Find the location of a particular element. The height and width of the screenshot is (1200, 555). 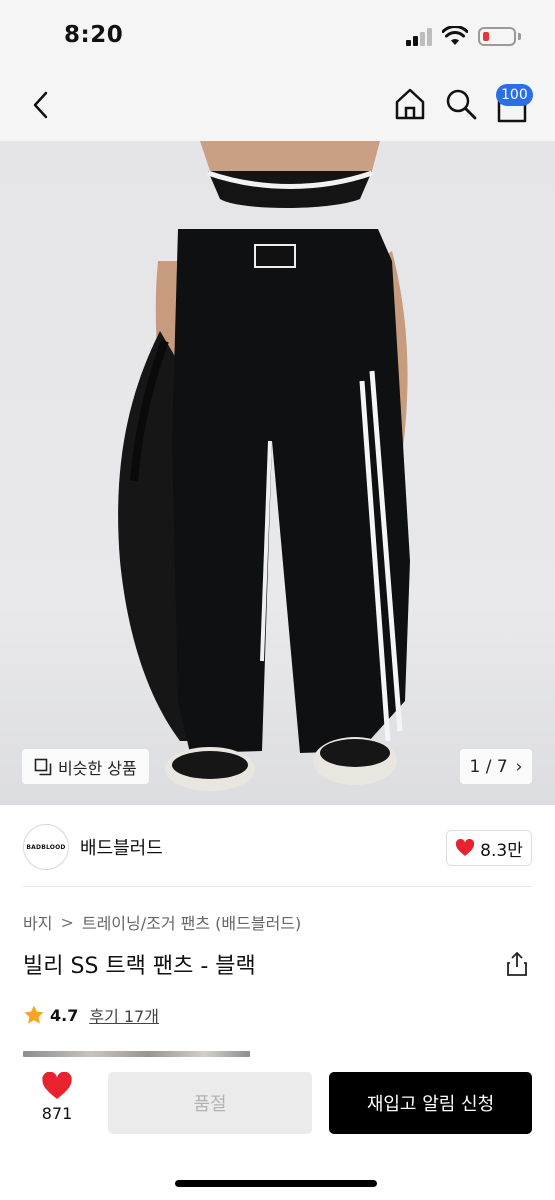

star-icon is located at coordinates (34, 1014).